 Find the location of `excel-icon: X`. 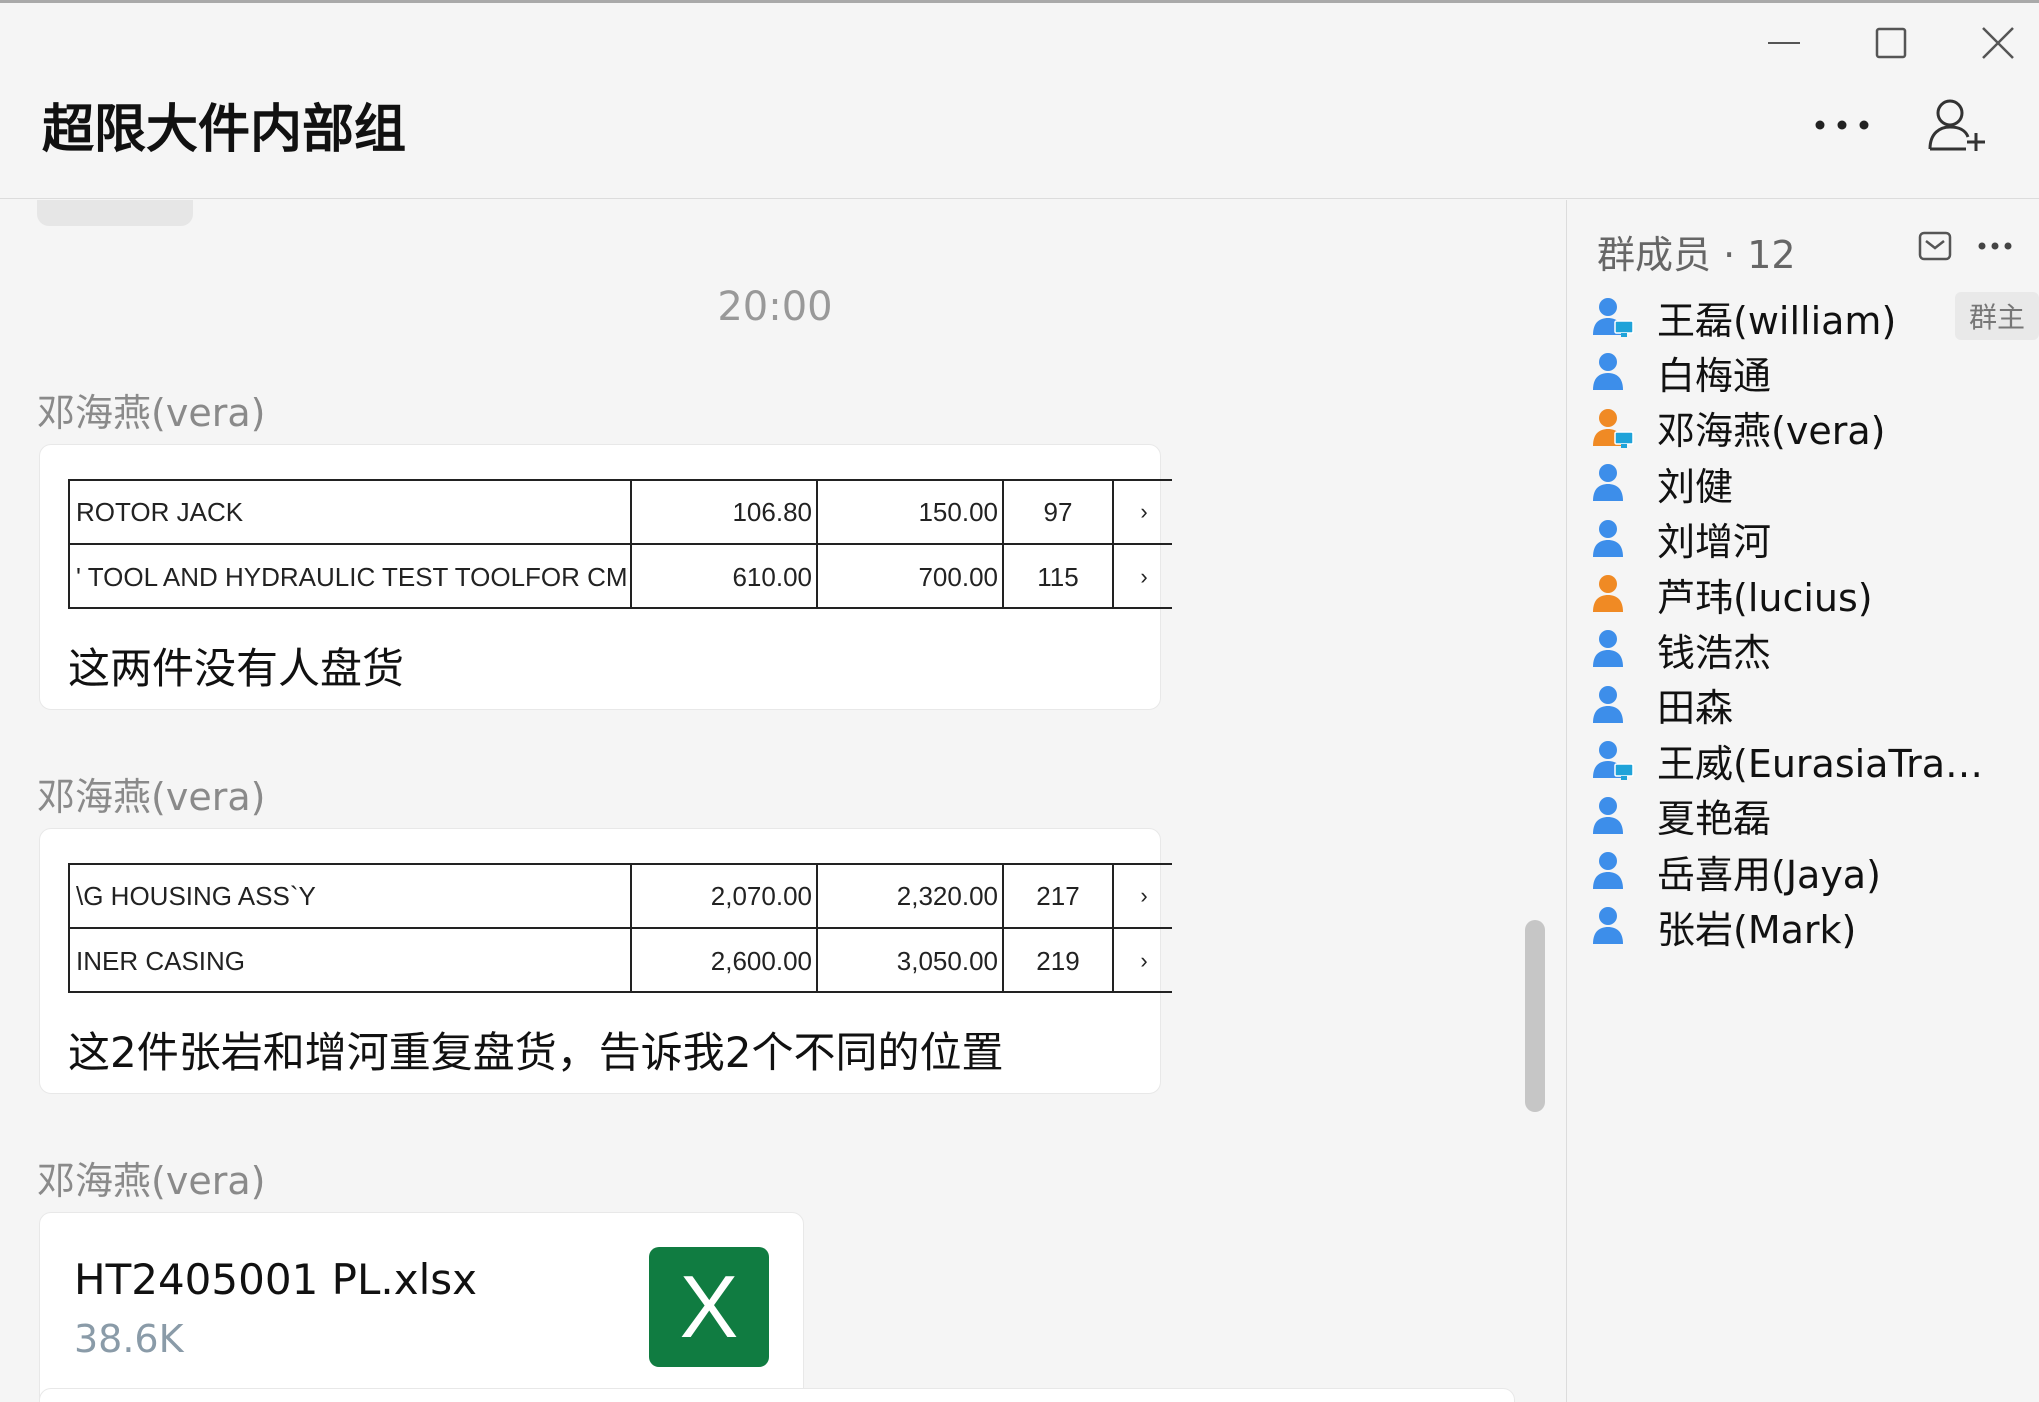

excel-icon: X is located at coordinates (709, 1307).